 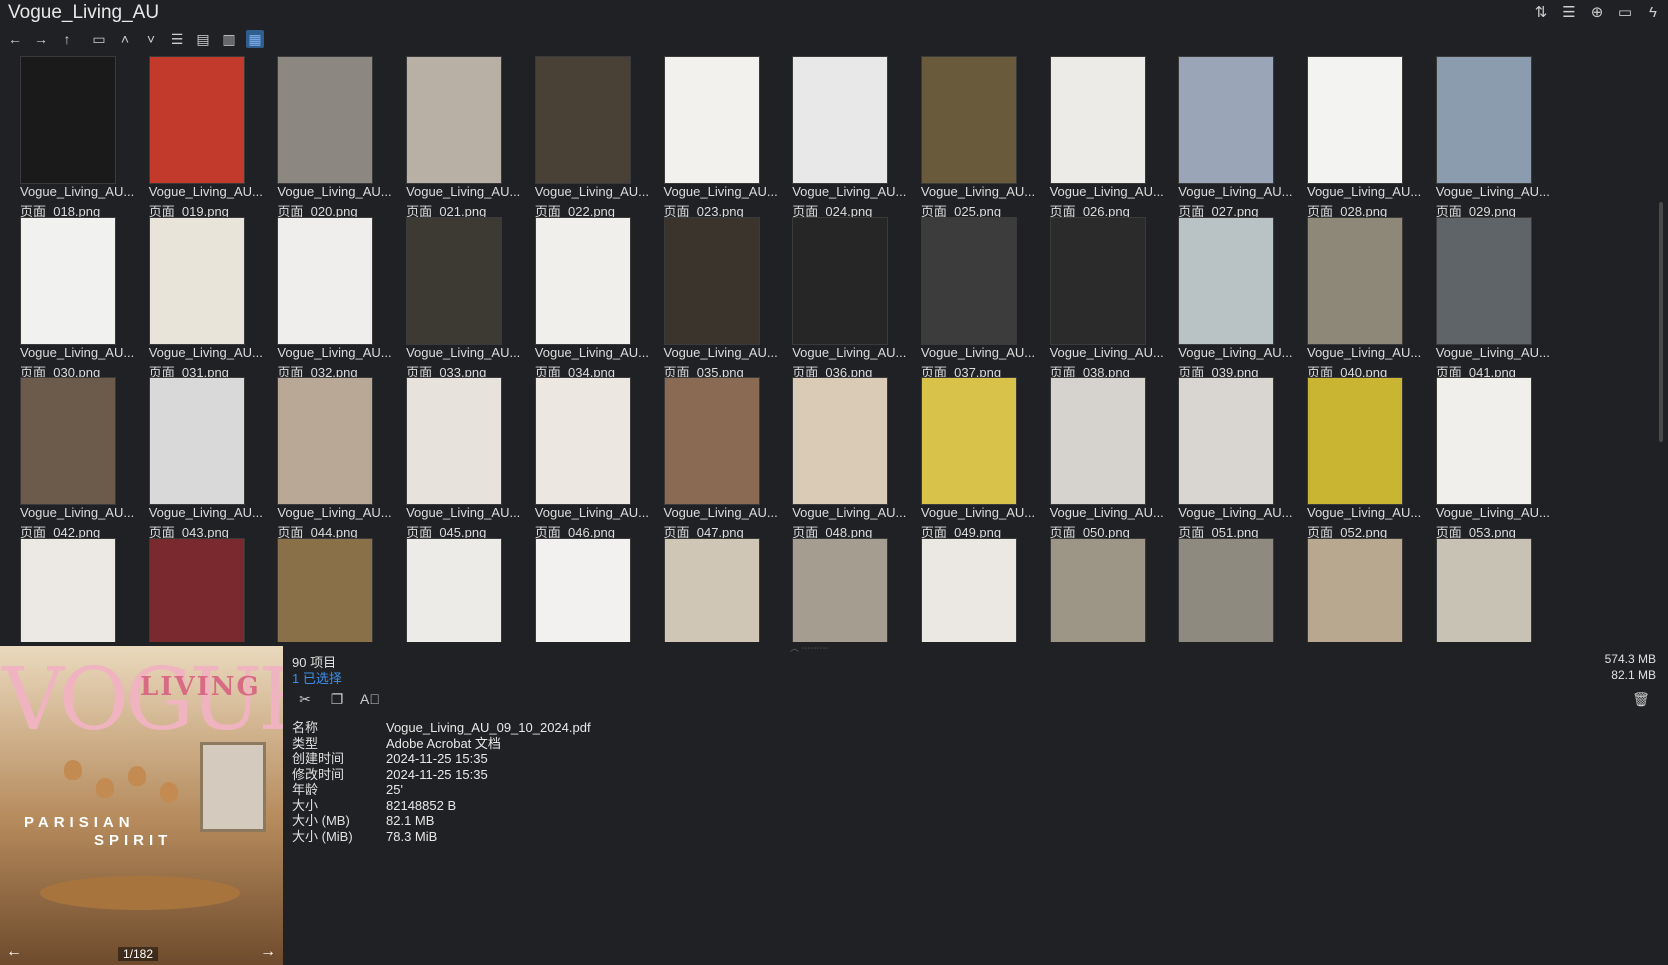 I want to click on file-item: Vogue_Living_AU... 页面_026.png, so click(x=1097, y=137).